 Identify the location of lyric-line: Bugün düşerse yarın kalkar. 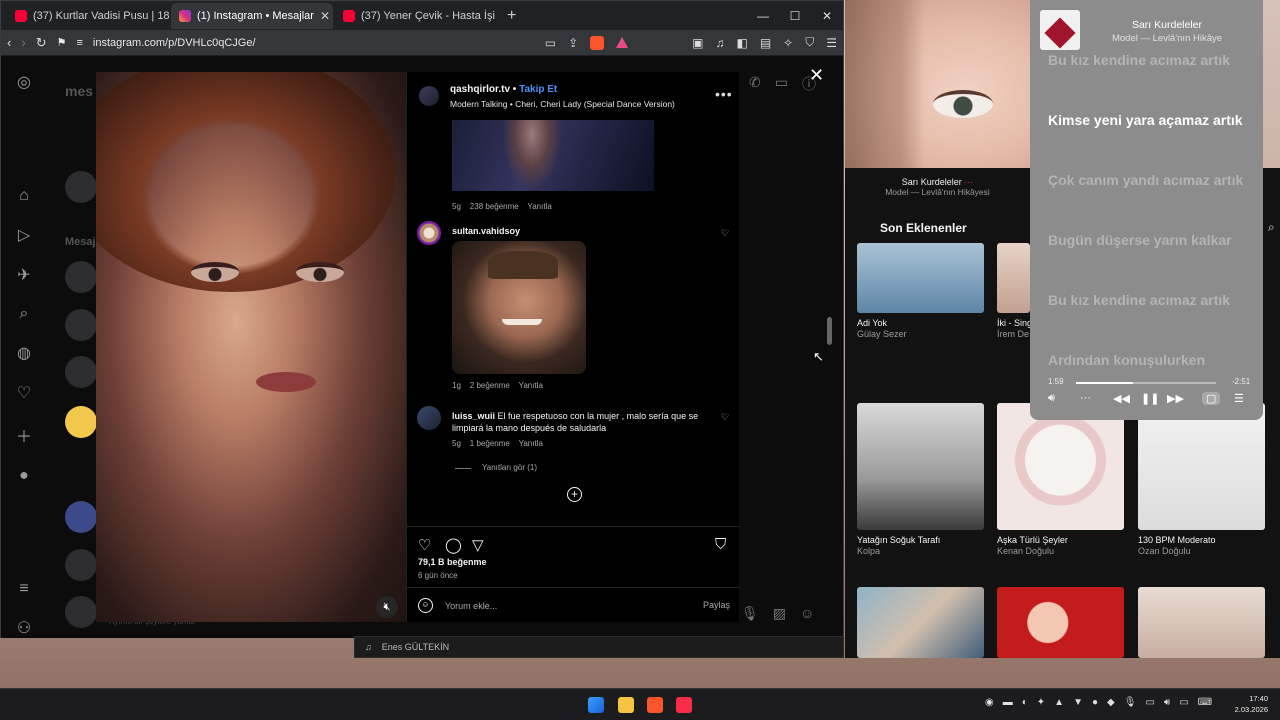
(1148, 240).